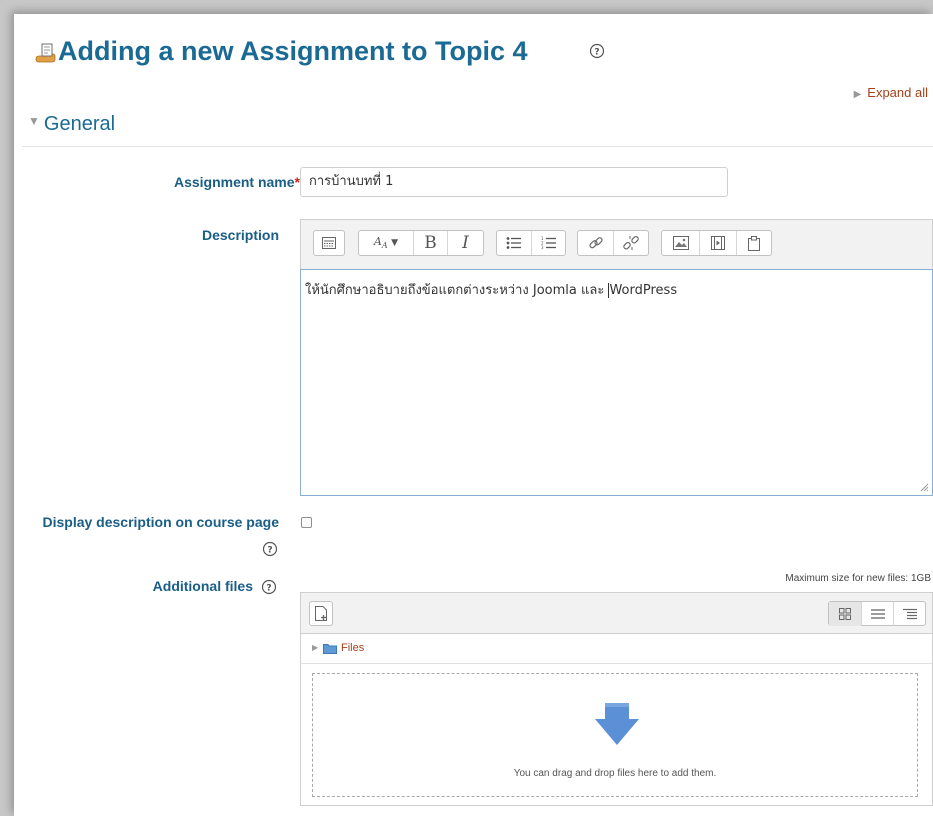 Image resolution: width=933 pixels, height=816 pixels. What do you see at coordinates (34, 121) in the screenshot?
I see `collapse-arrow-icon: ▼` at bounding box center [34, 121].